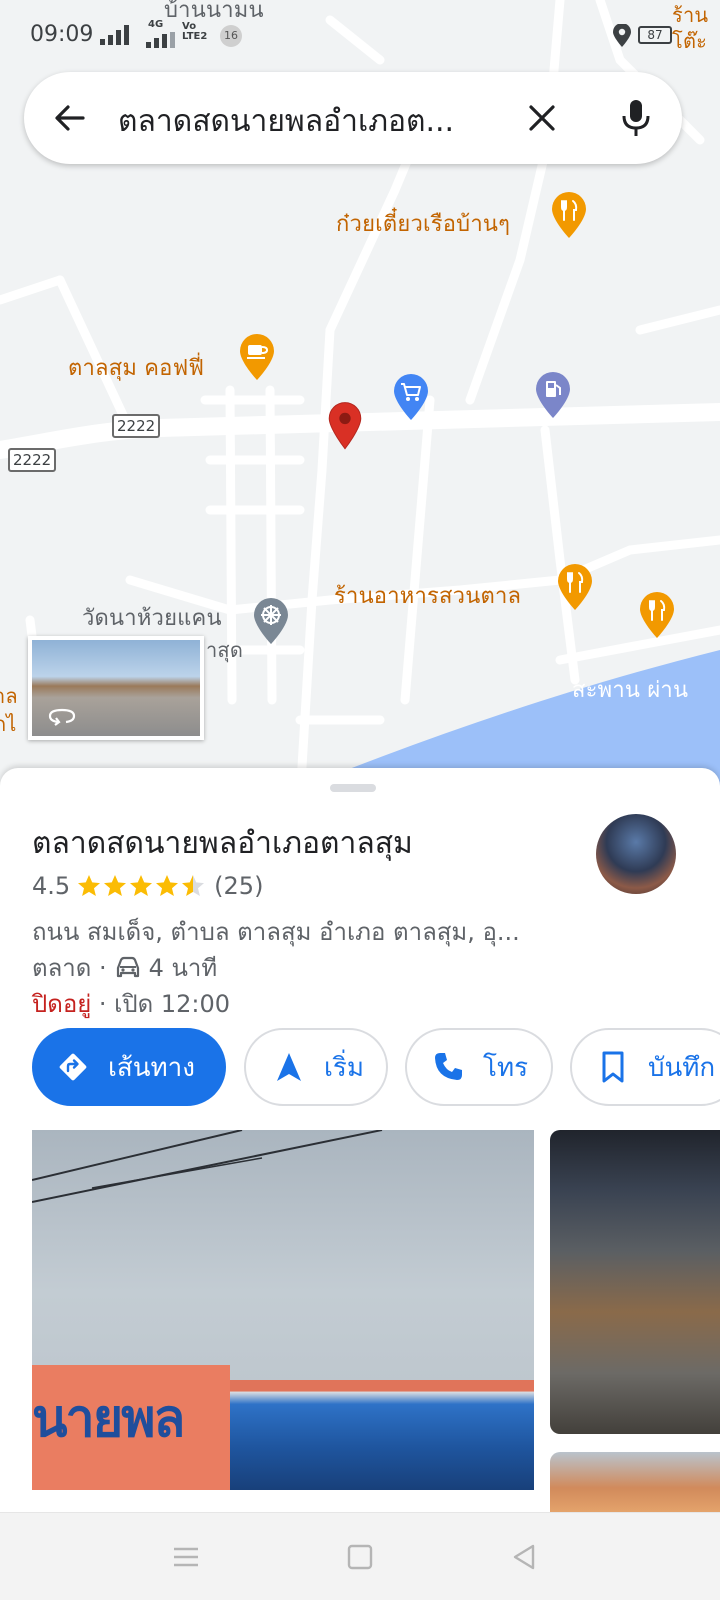 The width and height of the screenshot is (720, 1600). What do you see at coordinates (127, 966) in the screenshot?
I see `car-icon` at bounding box center [127, 966].